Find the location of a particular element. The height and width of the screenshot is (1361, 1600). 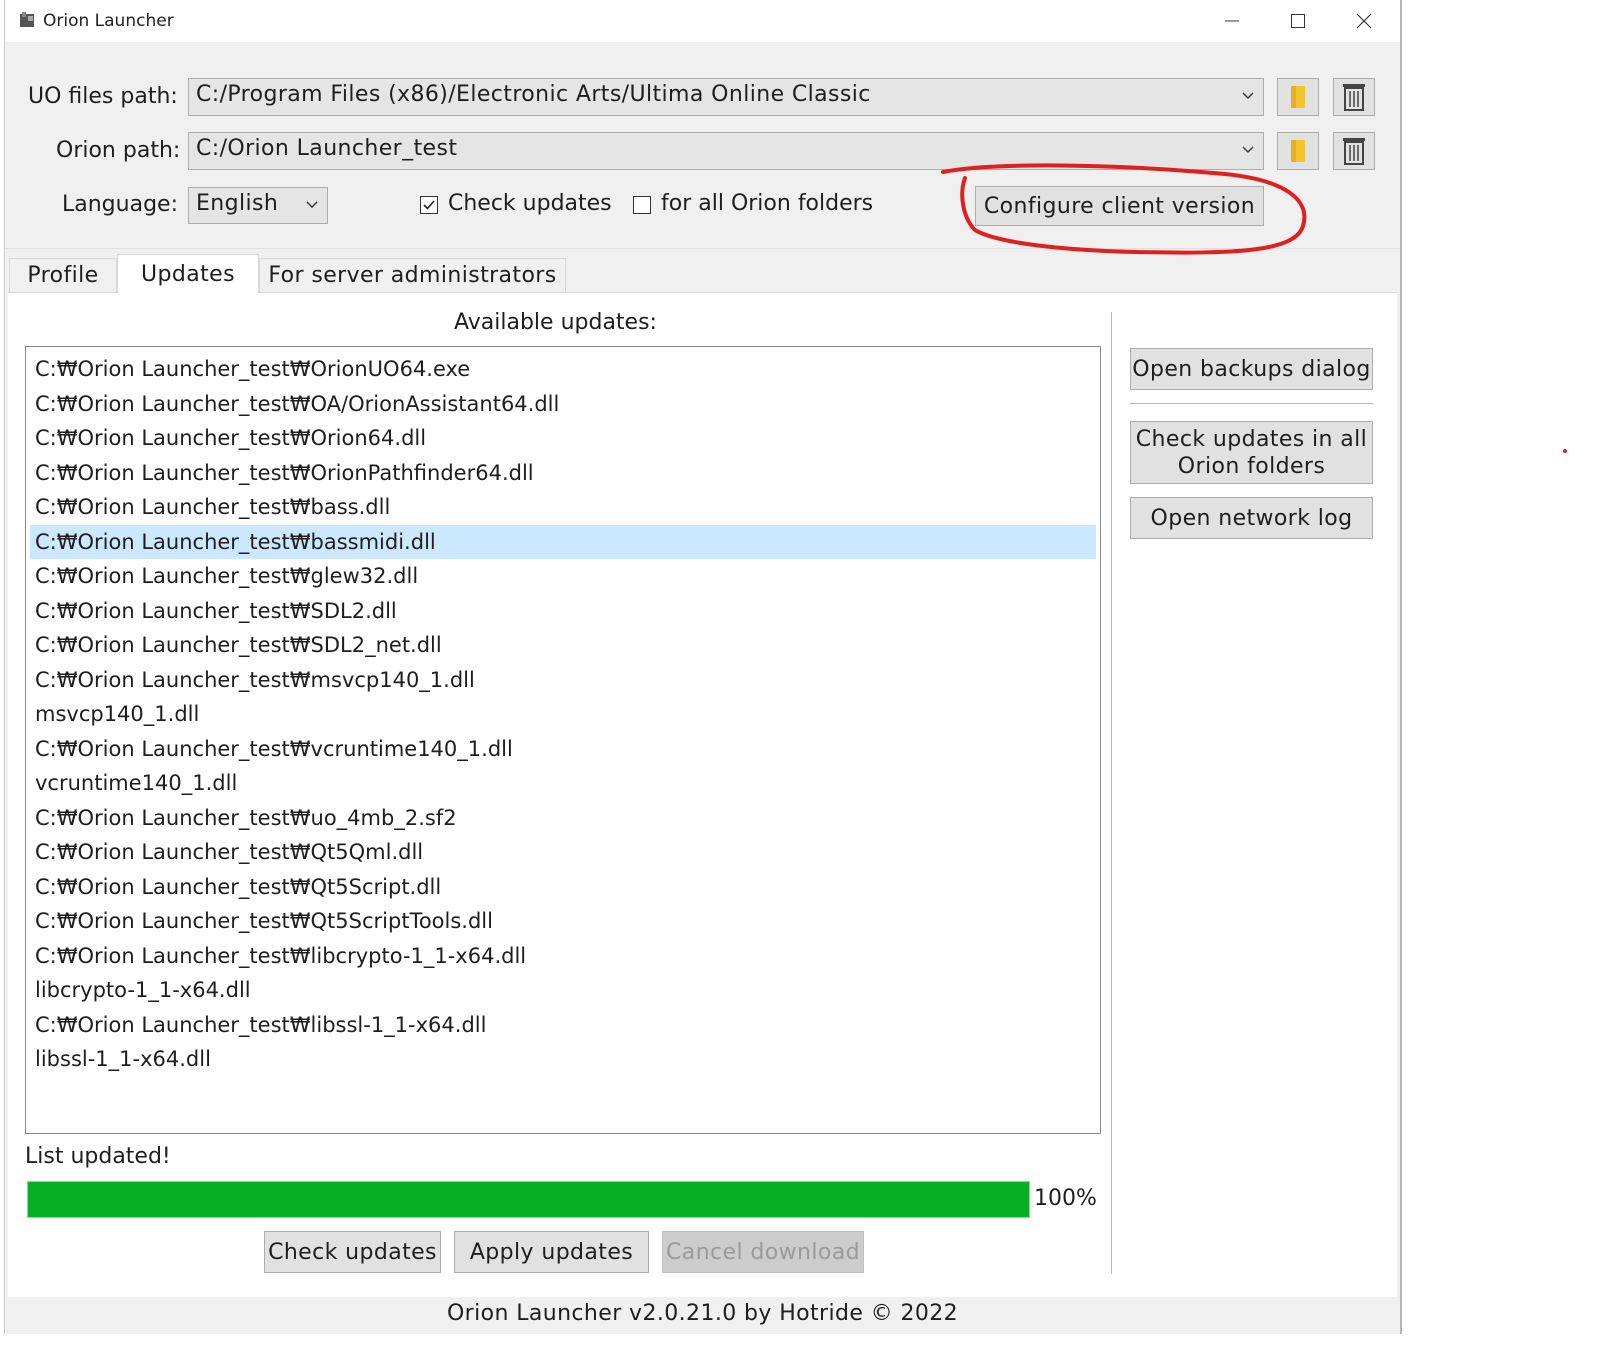

minimize-icon is located at coordinates (1232, 21).